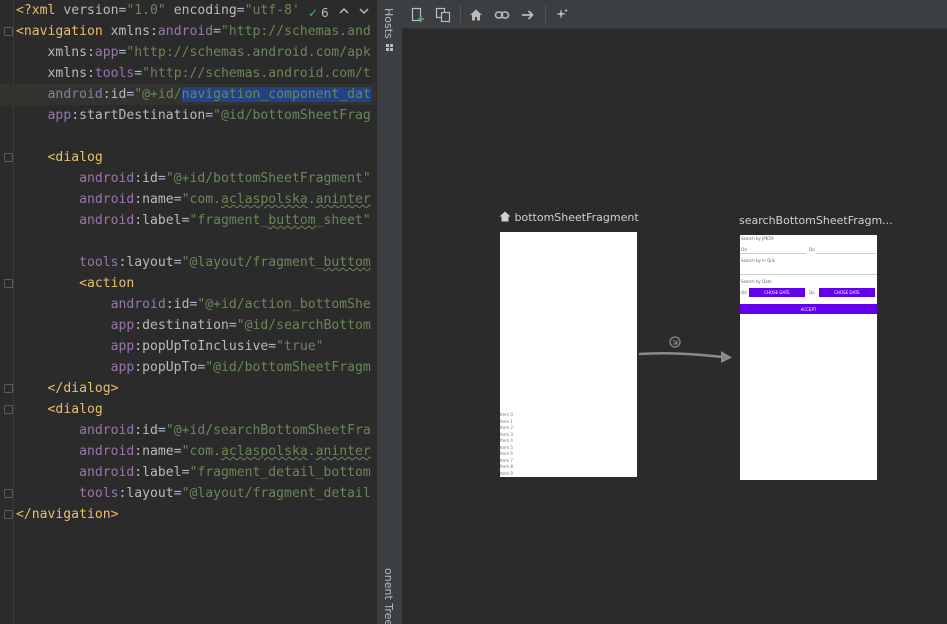 The height and width of the screenshot is (624, 947). I want to click on code-line: tools:layout="@layout/fragment_buttom, so click(188, 262).